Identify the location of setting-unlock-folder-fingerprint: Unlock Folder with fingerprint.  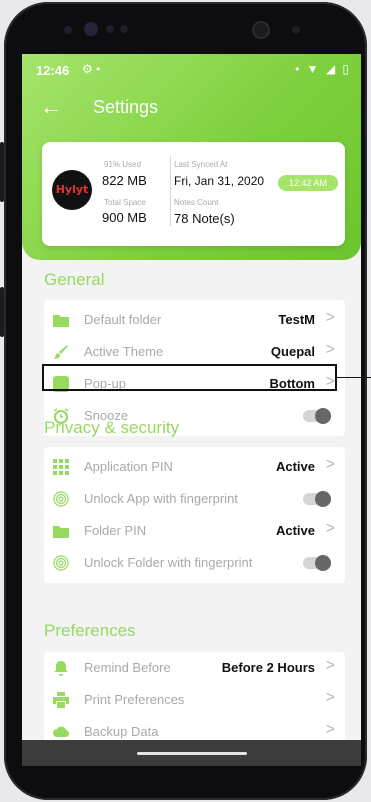
(194, 563).